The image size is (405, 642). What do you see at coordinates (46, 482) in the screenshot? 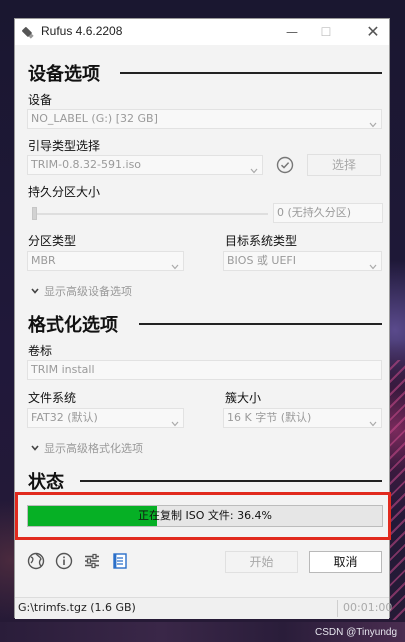
I see `status-section-title: 状态` at bounding box center [46, 482].